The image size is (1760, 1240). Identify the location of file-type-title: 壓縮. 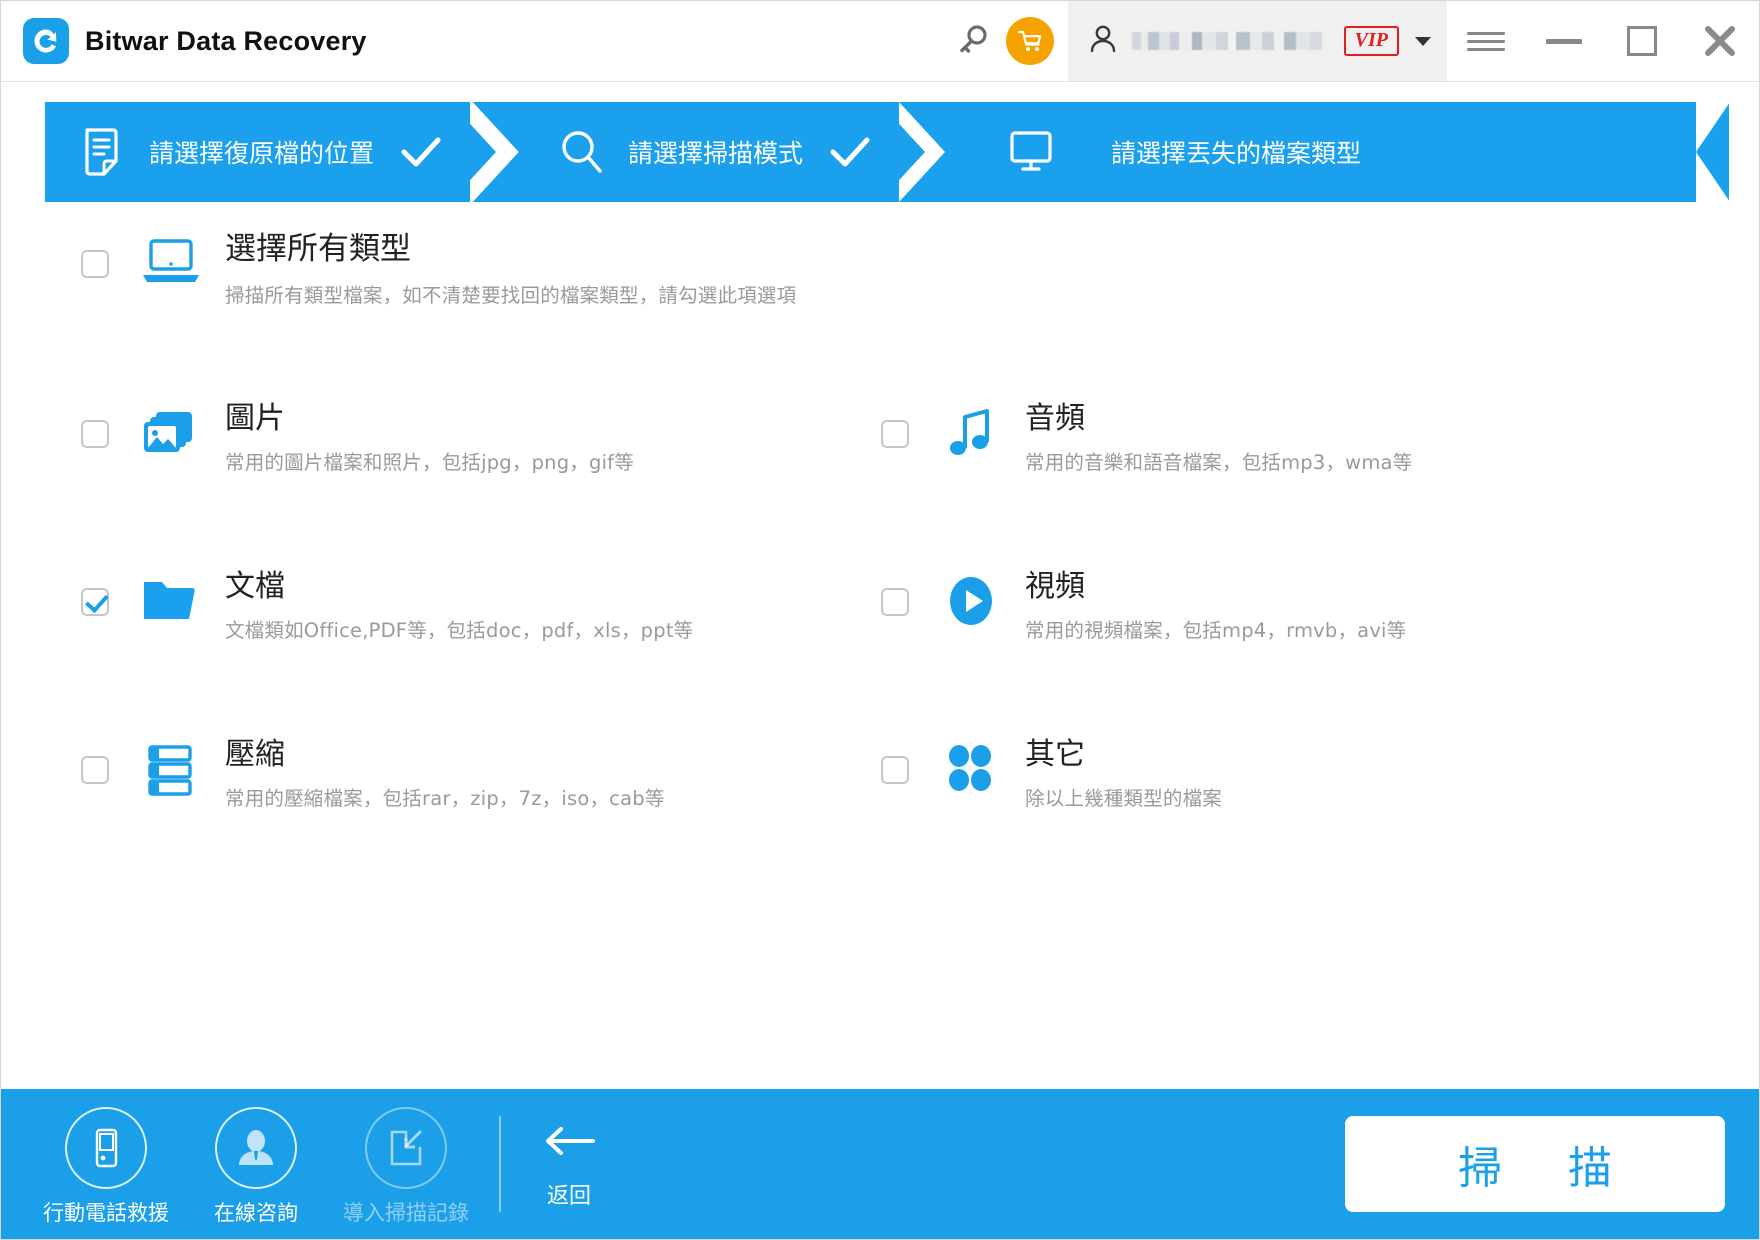
(255, 754).